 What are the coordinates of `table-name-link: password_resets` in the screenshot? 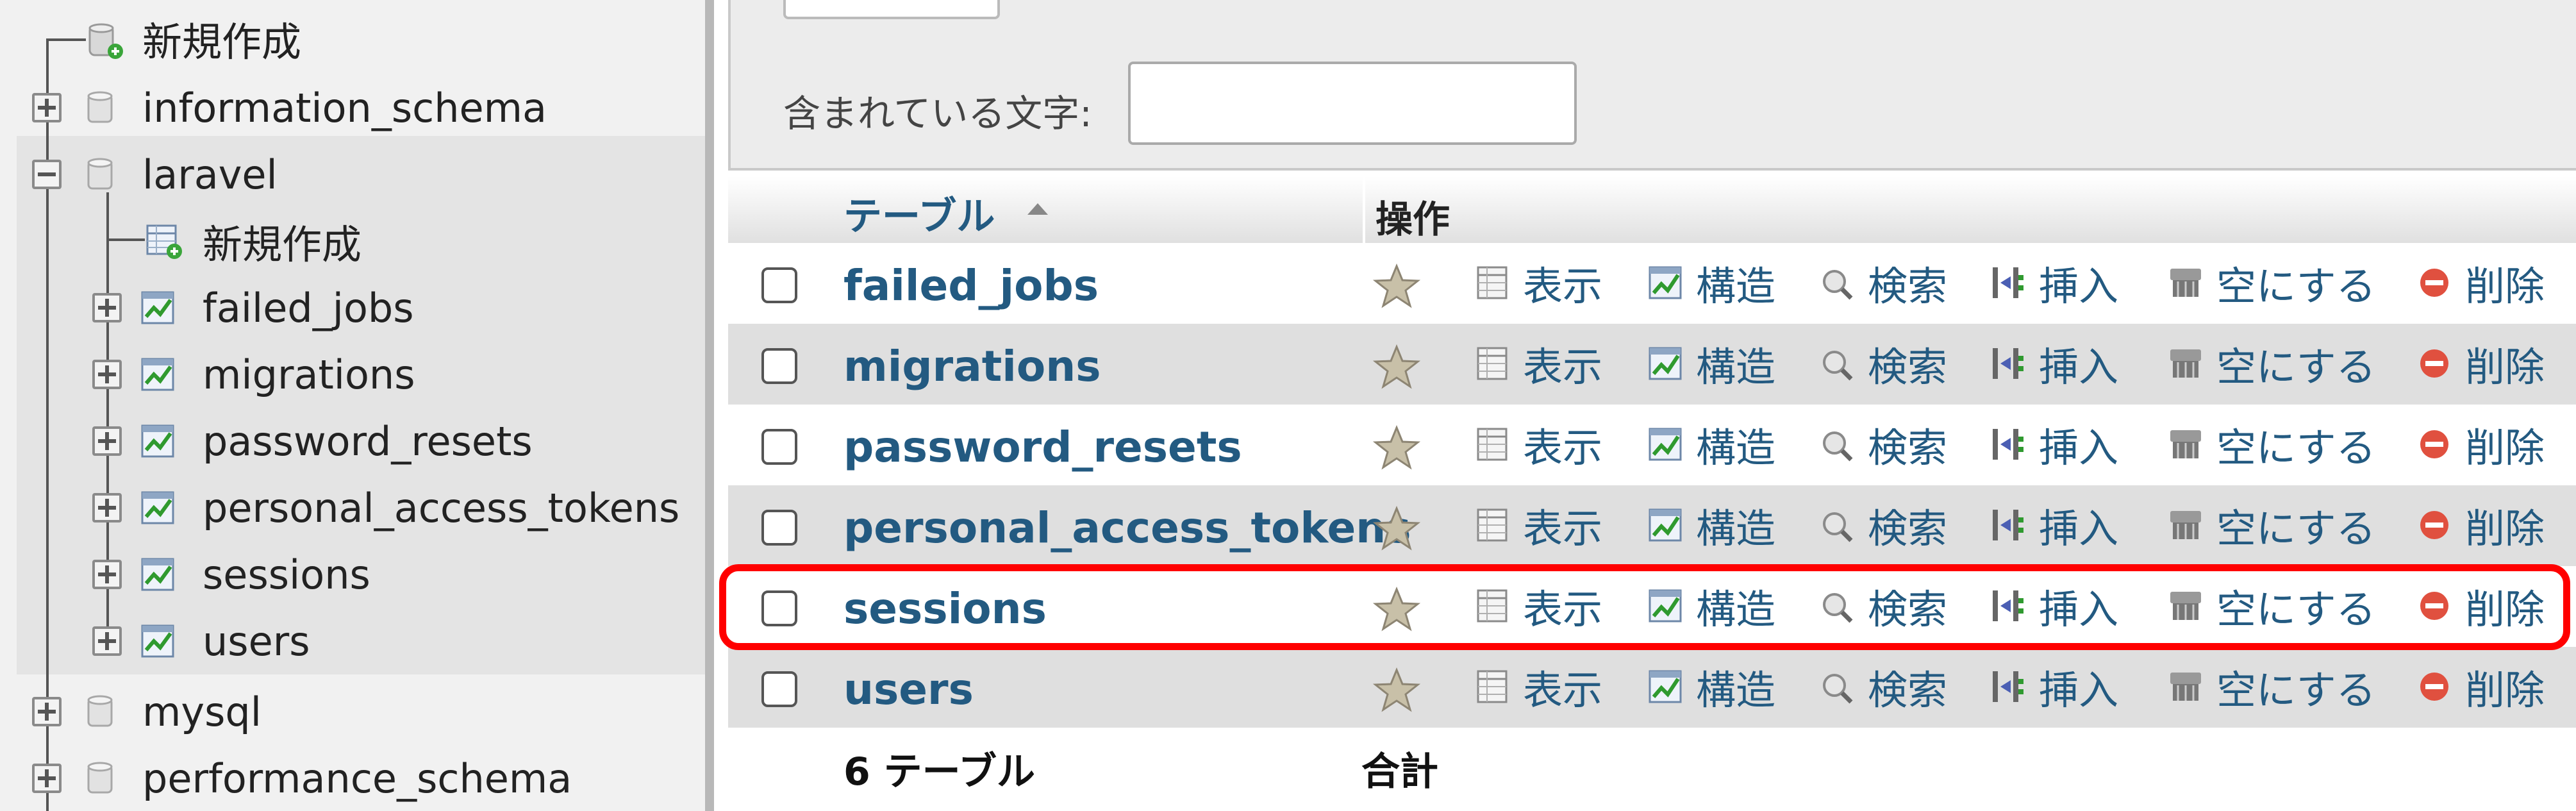 It's located at (1042, 447).